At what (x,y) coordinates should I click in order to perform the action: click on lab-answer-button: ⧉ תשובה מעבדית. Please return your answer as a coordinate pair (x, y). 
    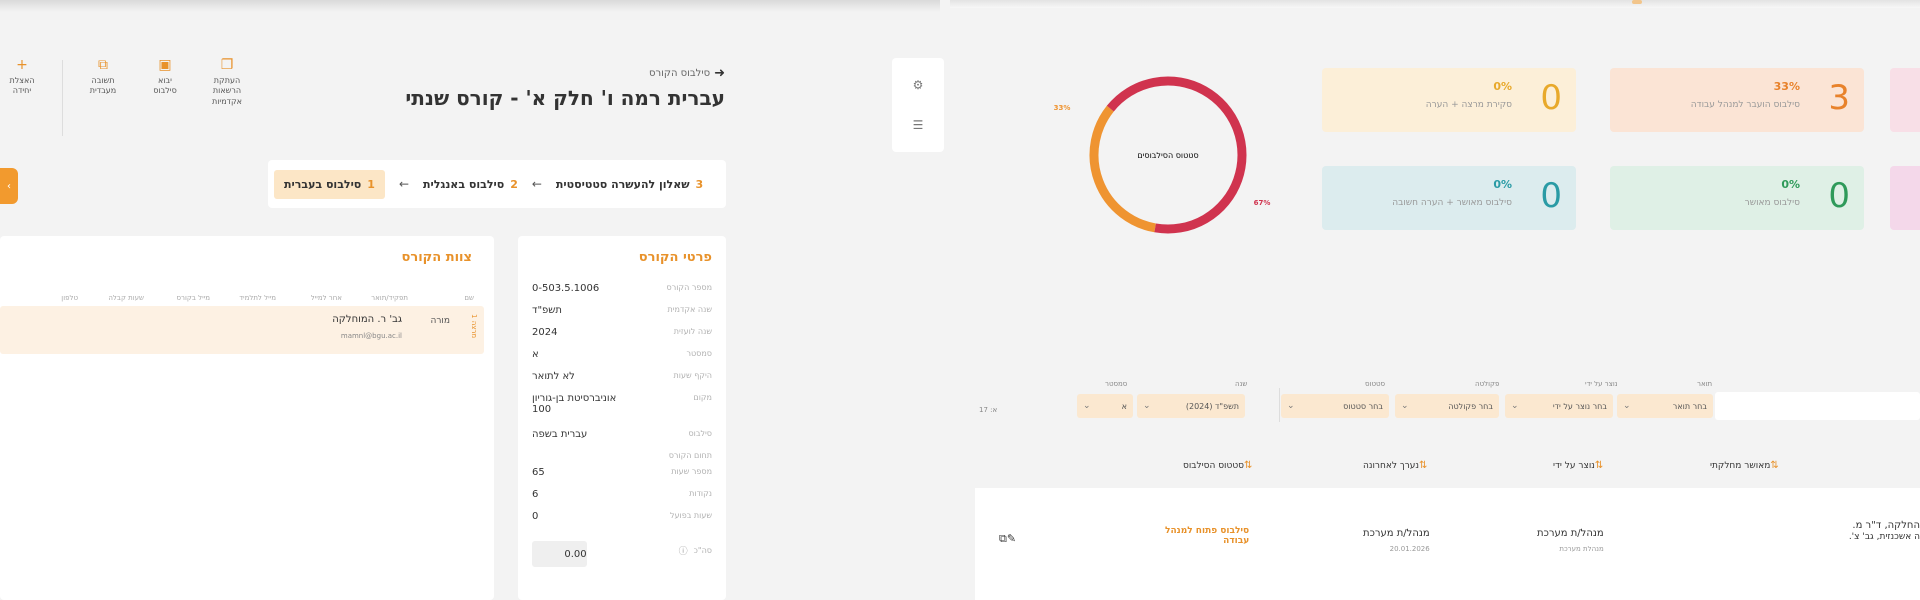
    Looking at the image, I should click on (103, 76).